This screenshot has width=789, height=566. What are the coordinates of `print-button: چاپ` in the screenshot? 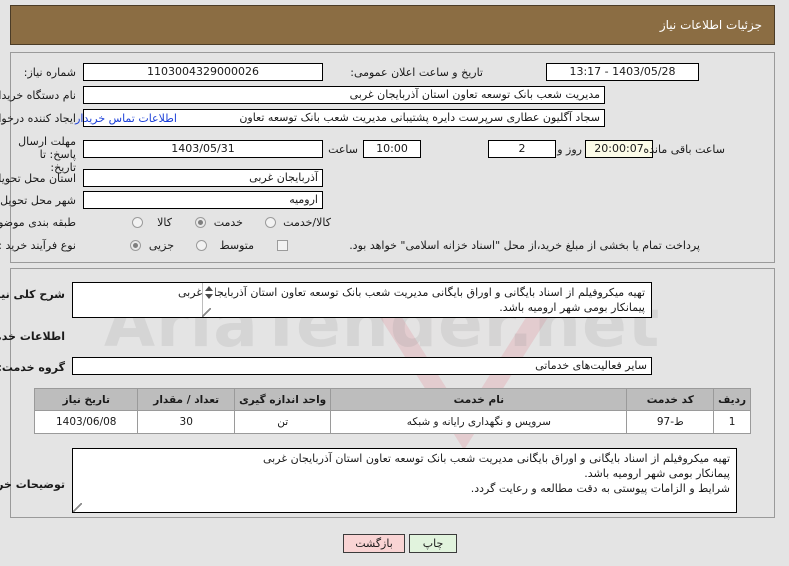 It's located at (434, 543).